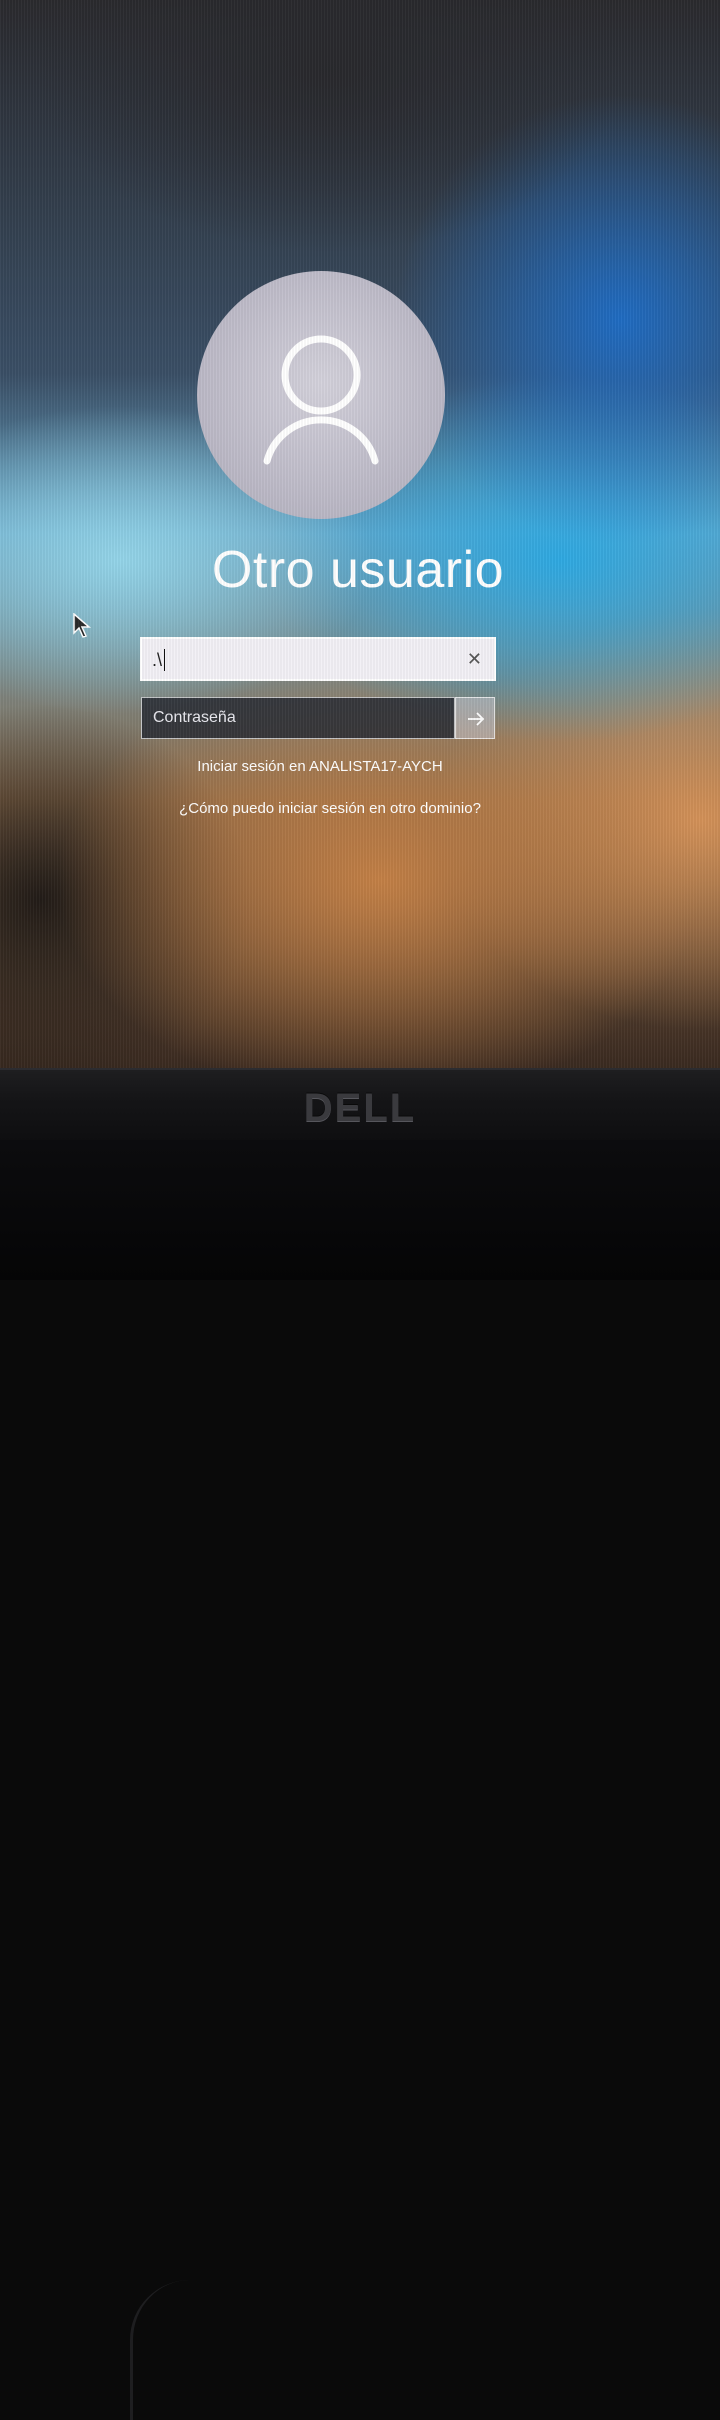  I want to click on user-name-title: Otro usuario, so click(358, 570).